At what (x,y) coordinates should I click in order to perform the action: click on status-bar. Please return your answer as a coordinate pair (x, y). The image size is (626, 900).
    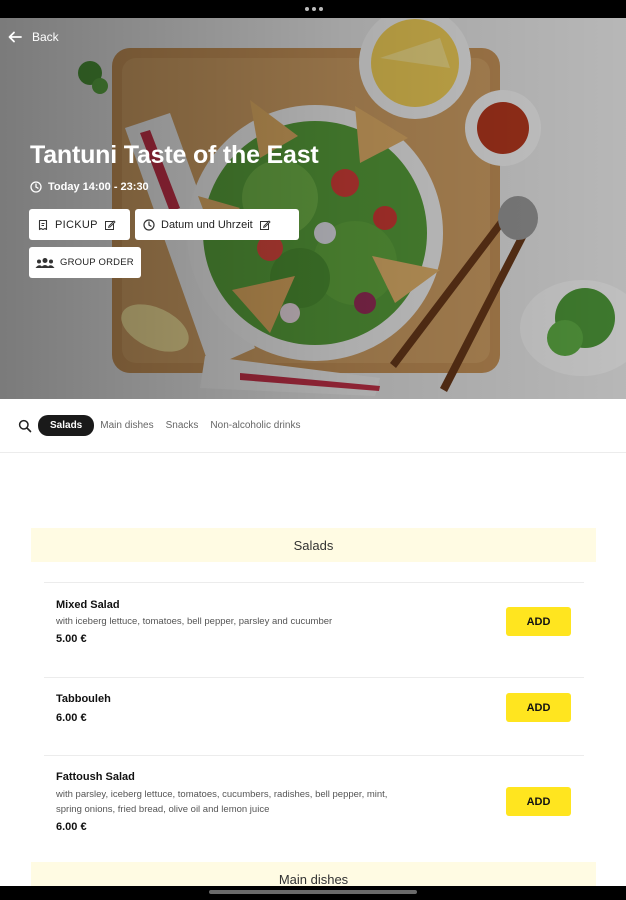
    Looking at the image, I should click on (313, 9).